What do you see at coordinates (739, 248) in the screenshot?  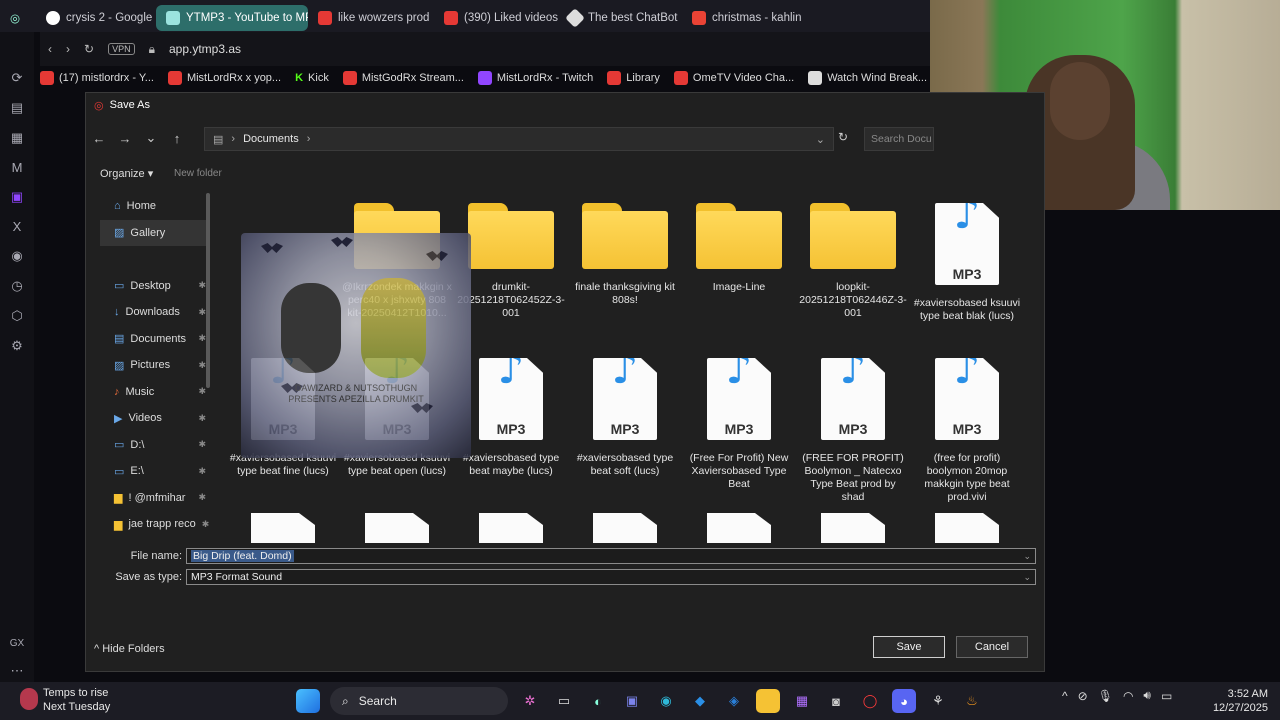 I see `folder-item: Image-Line` at bounding box center [739, 248].